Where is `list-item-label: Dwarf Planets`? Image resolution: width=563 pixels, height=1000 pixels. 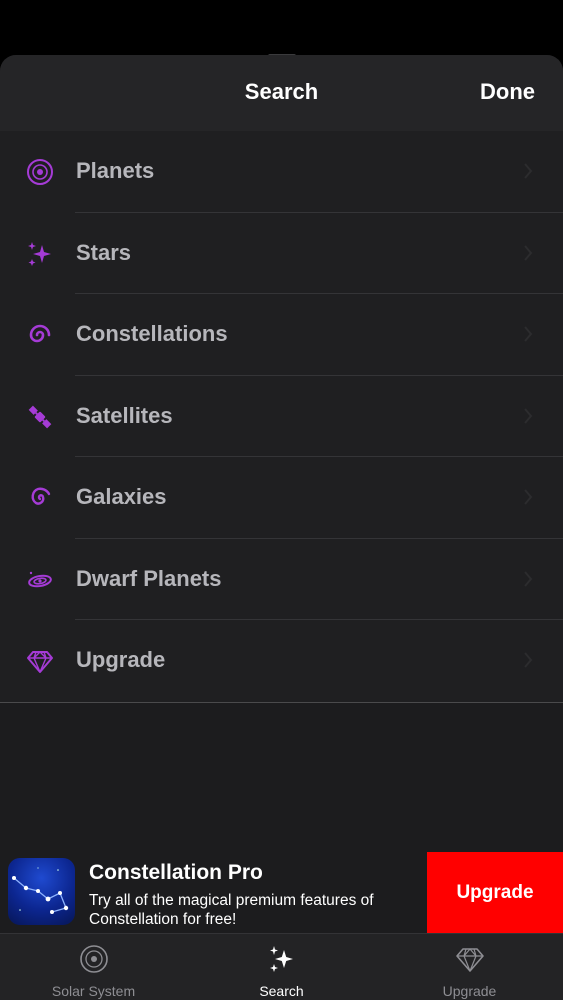
list-item-label: Dwarf Planets is located at coordinates (149, 578).